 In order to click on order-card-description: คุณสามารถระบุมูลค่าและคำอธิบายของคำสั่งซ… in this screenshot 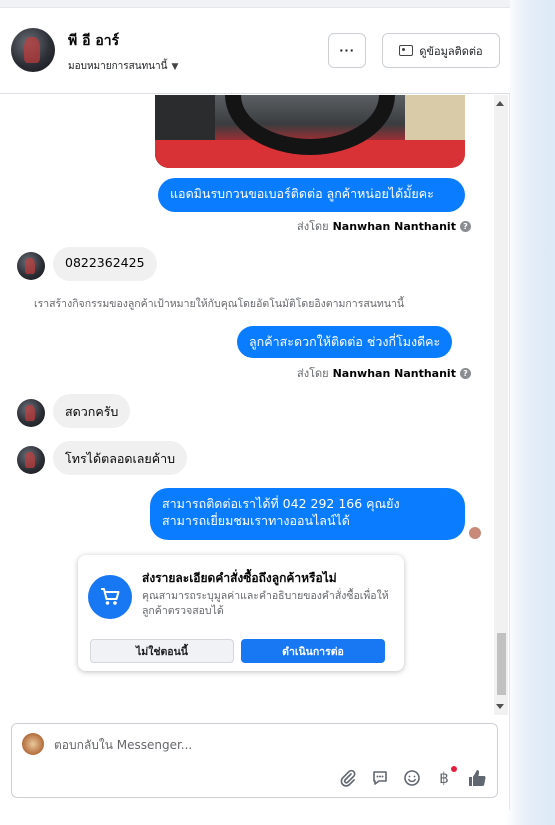, I will do `click(265, 603)`.